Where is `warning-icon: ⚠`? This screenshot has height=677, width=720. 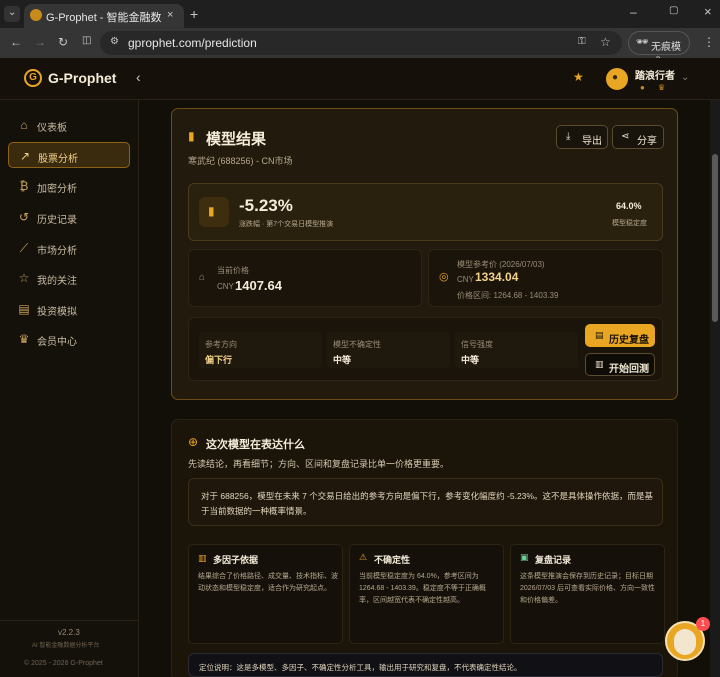
warning-icon: ⚠ is located at coordinates (363, 557).